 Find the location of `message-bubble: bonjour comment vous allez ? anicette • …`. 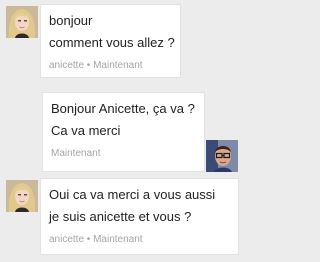

message-bubble: bonjour comment vous allez ? anicette • … is located at coordinates (110, 41).